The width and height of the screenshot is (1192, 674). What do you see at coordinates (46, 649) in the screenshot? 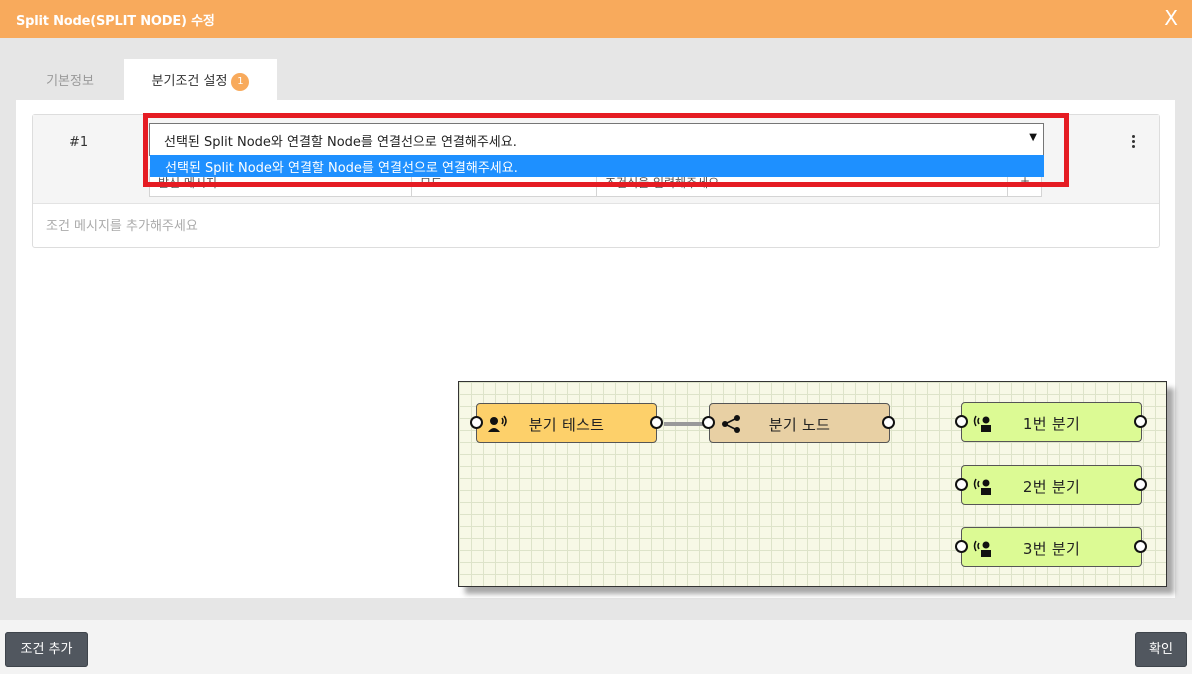
I see `add-condition-button: 조건 추가` at bounding box center [46, 649].